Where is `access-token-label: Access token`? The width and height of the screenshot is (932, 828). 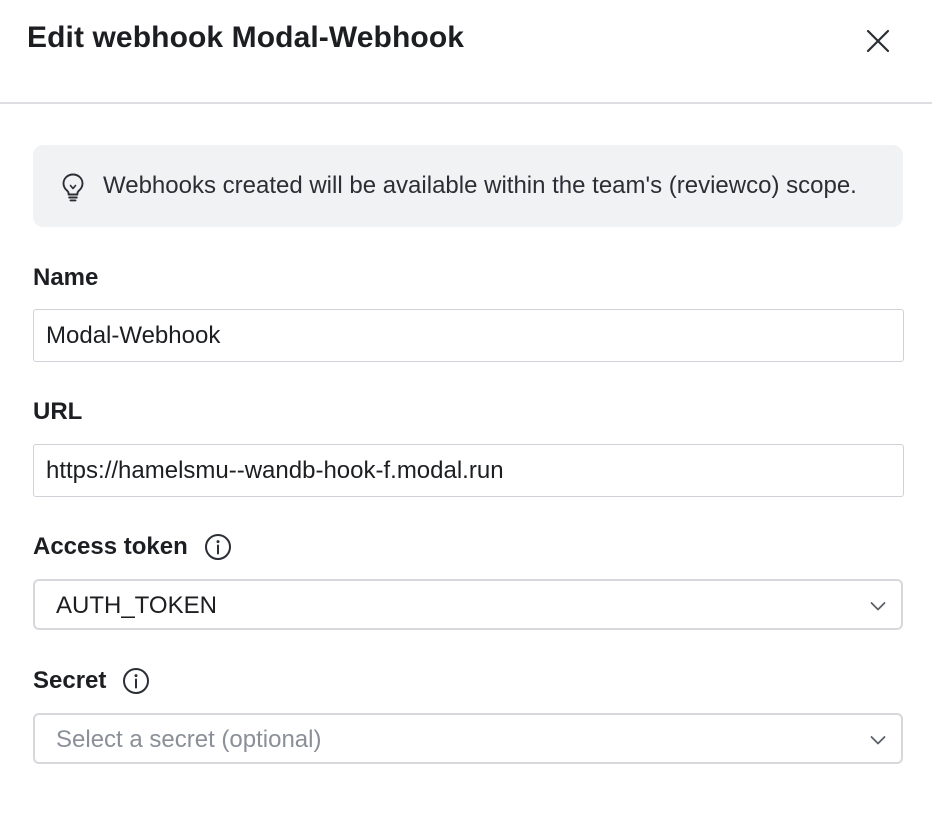 access-token-label: Access token is located at coordinates (132, 547).